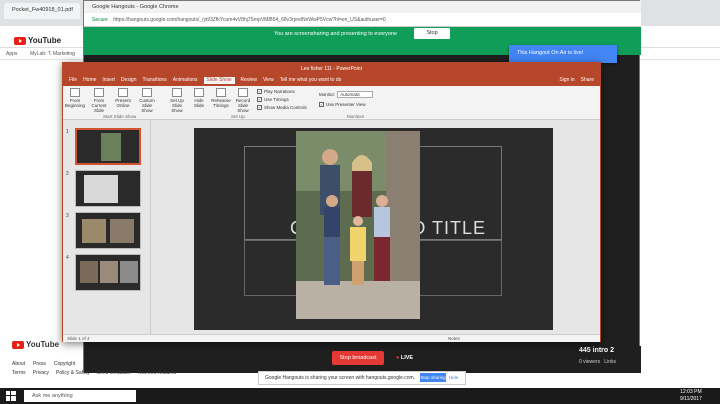 This screenshot has width=720, height=404. I want to click on record-slide-show-button: Record Slide Show, so click(243, 100).